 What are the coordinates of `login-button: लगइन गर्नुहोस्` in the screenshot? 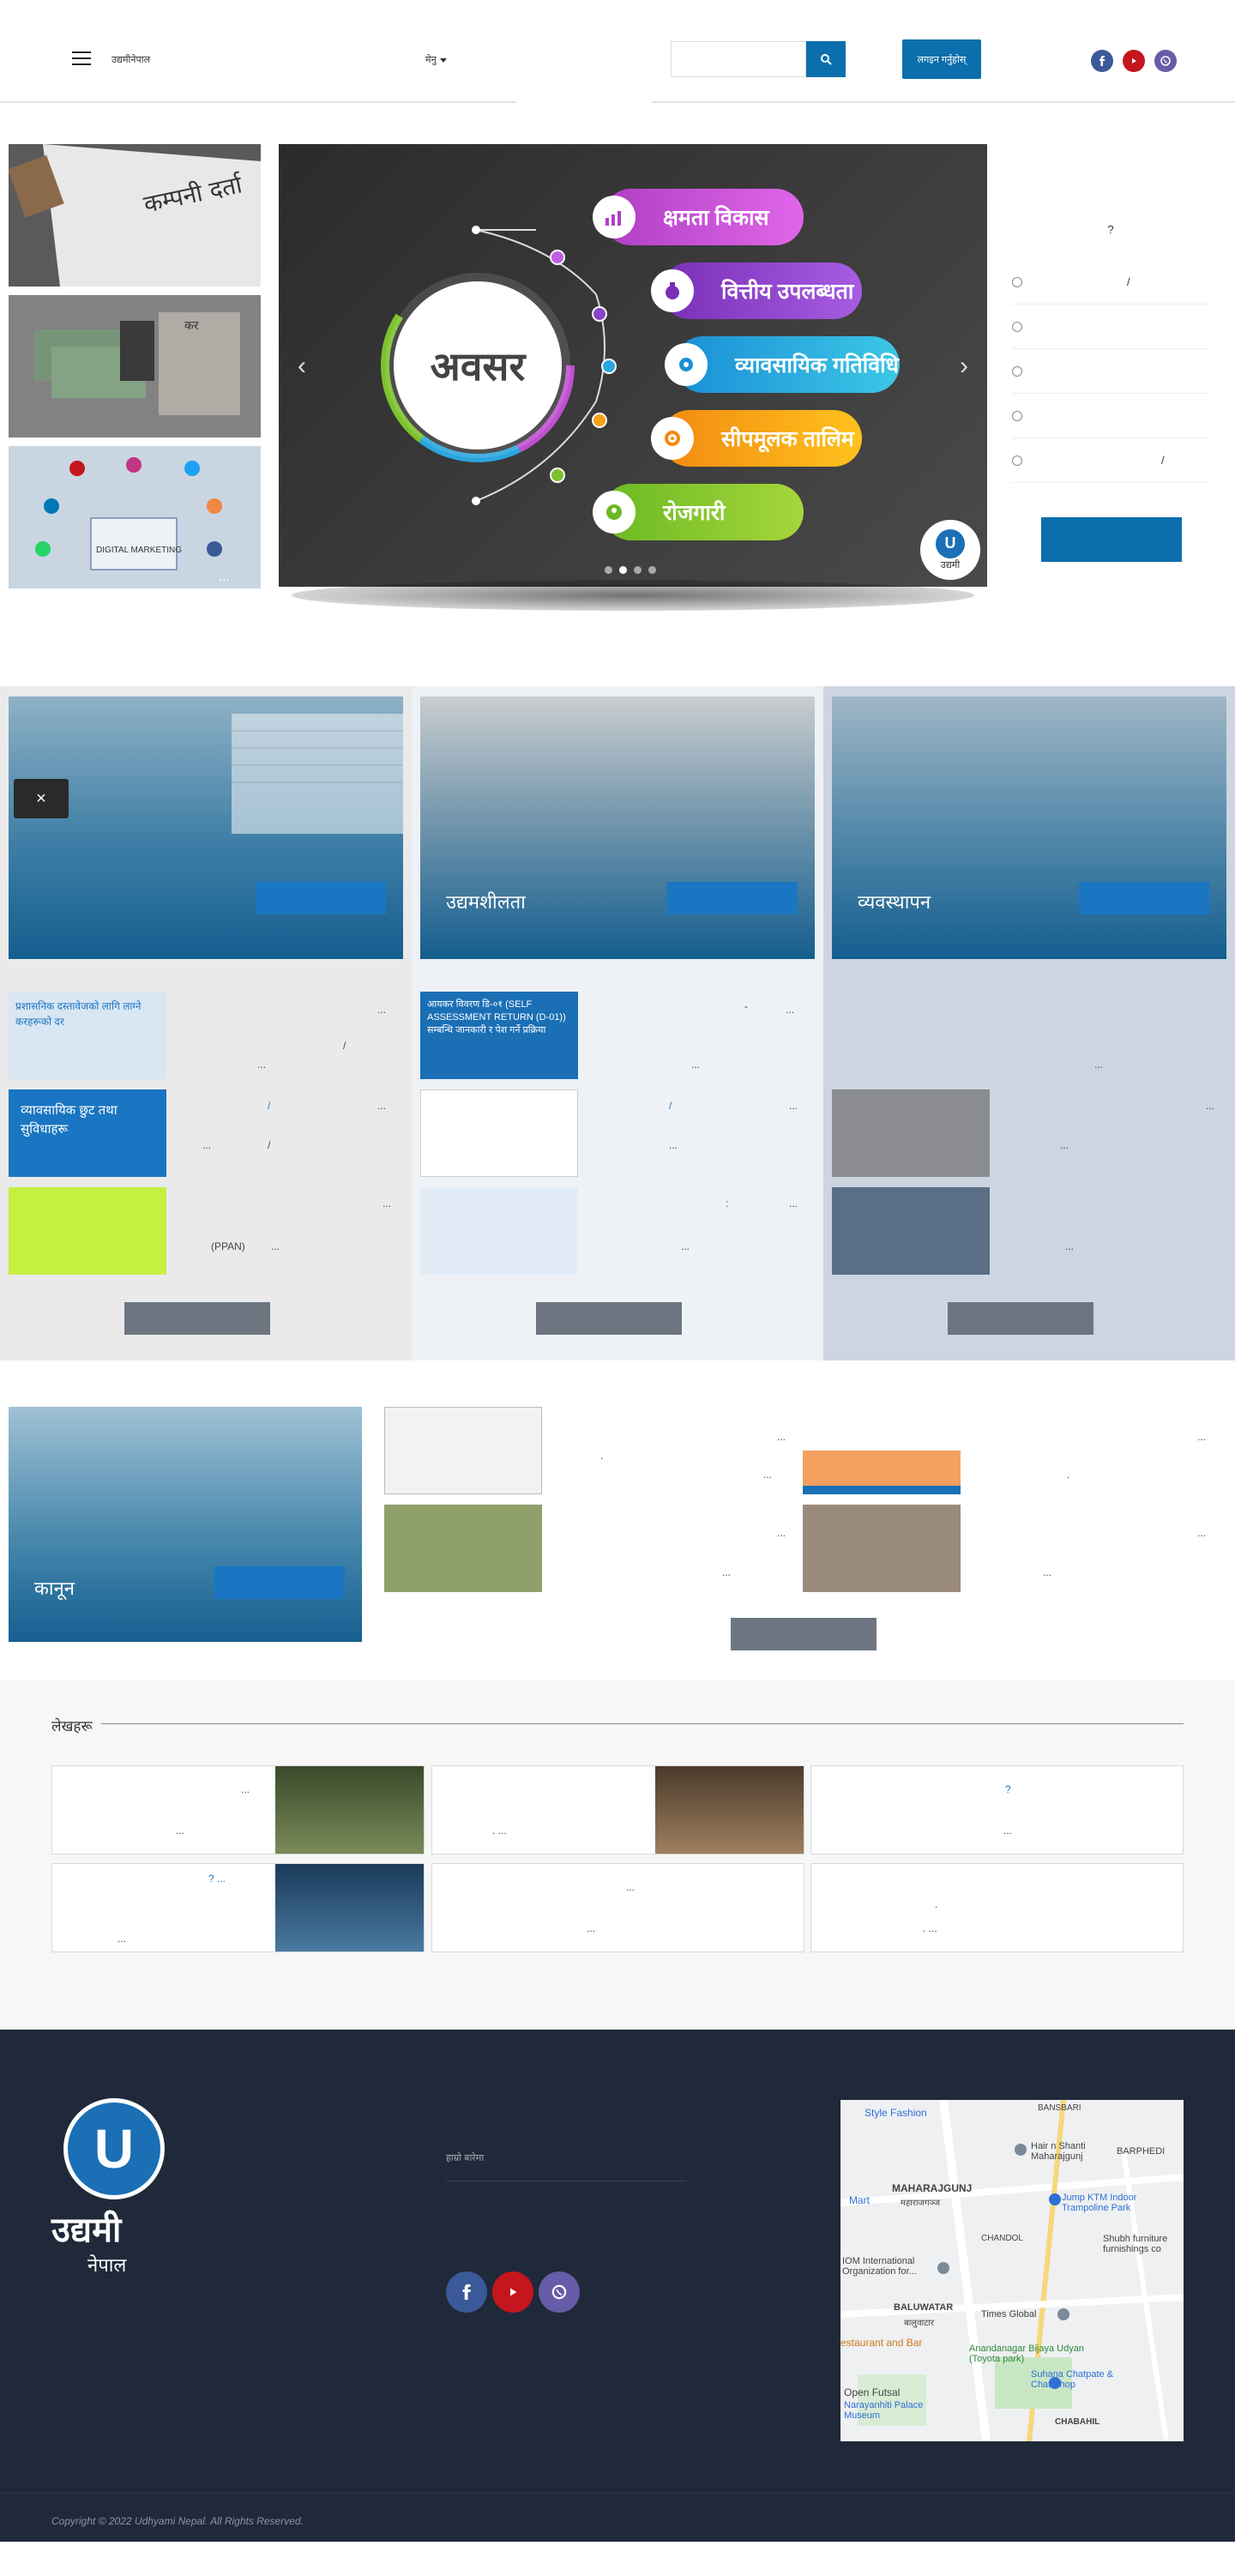 It's located at (941, 59).